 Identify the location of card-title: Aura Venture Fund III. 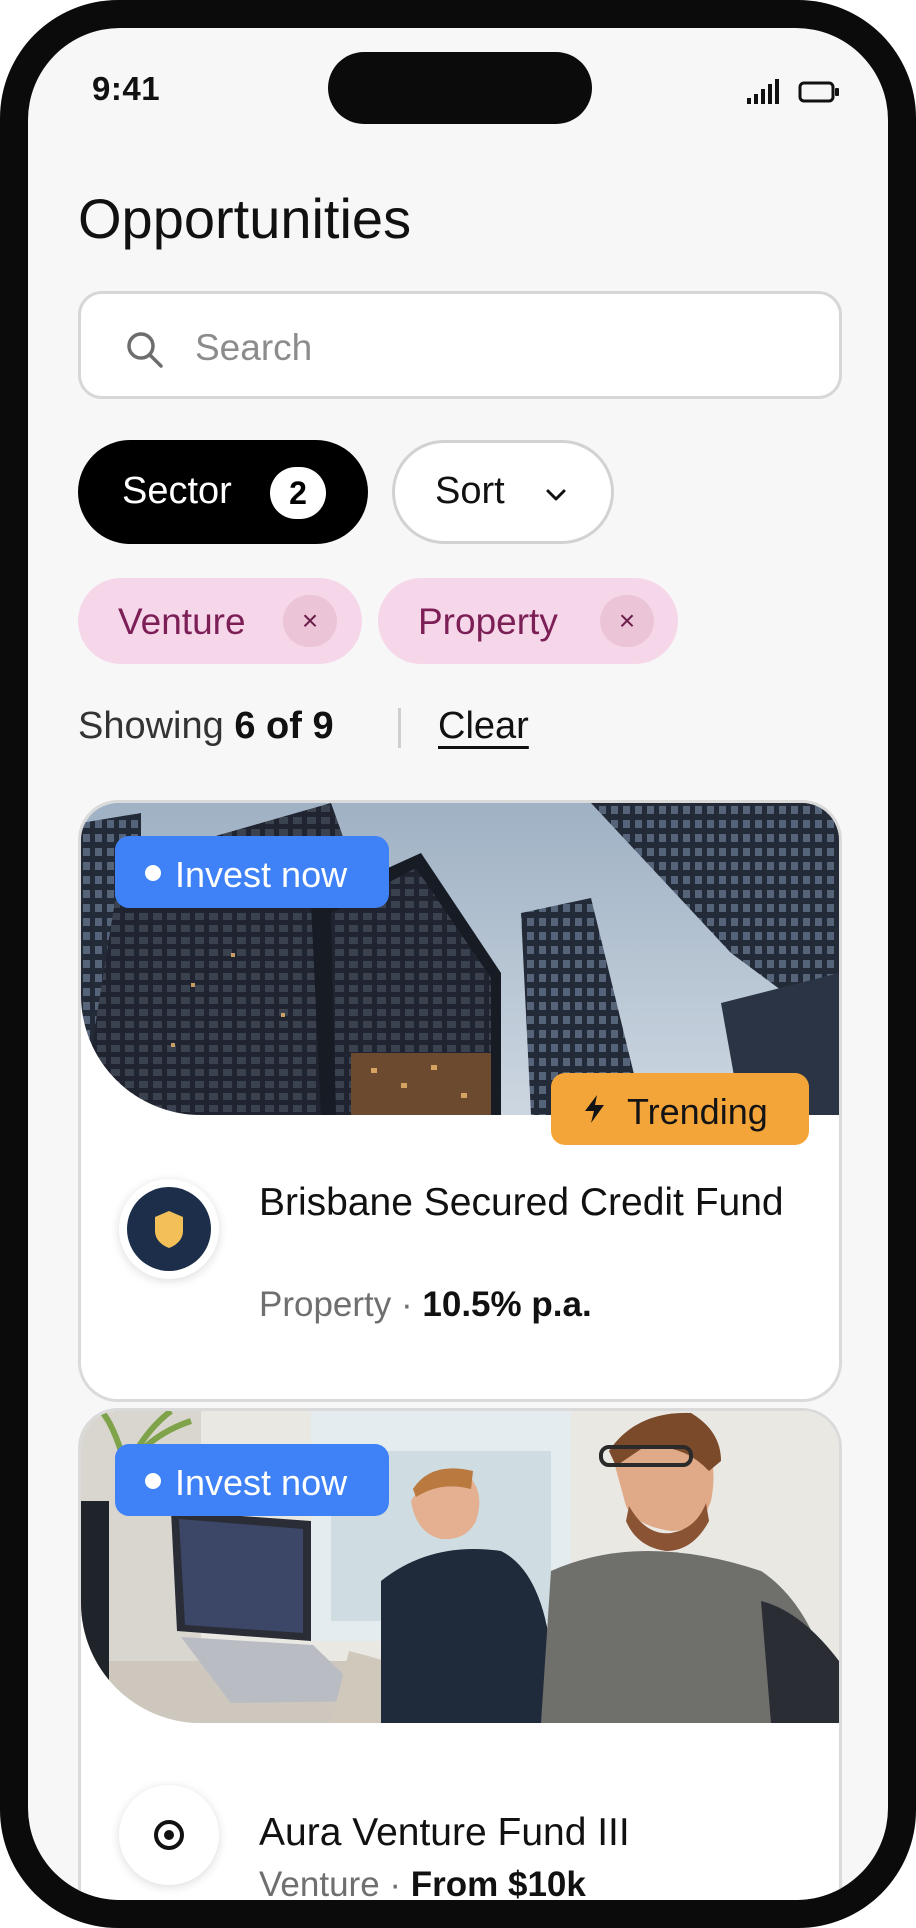
(444, 1832).